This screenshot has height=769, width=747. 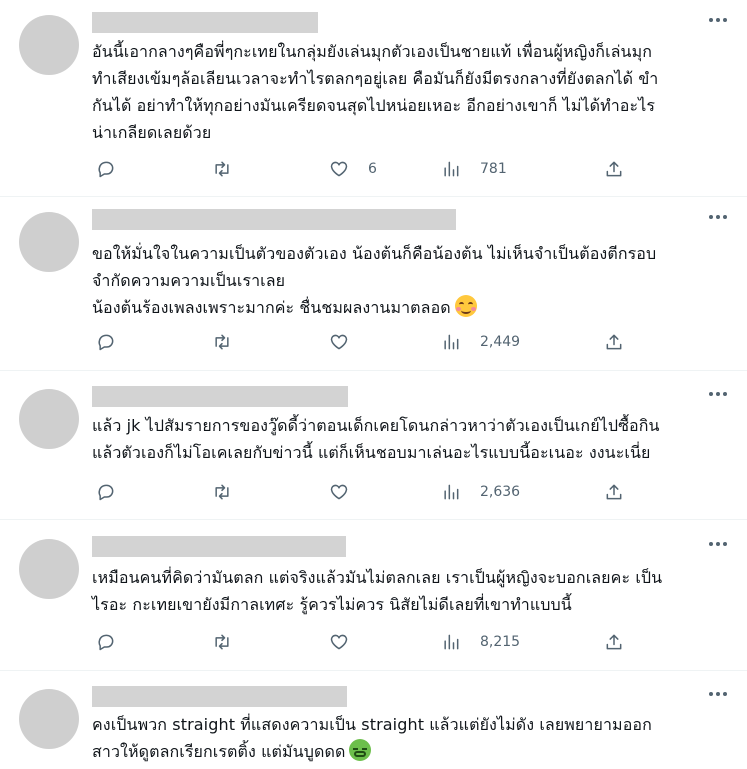 What do you see at coordinates (372, 169) in the screenshot?
I see `like-count: 6` at bounding box center [372, 169].